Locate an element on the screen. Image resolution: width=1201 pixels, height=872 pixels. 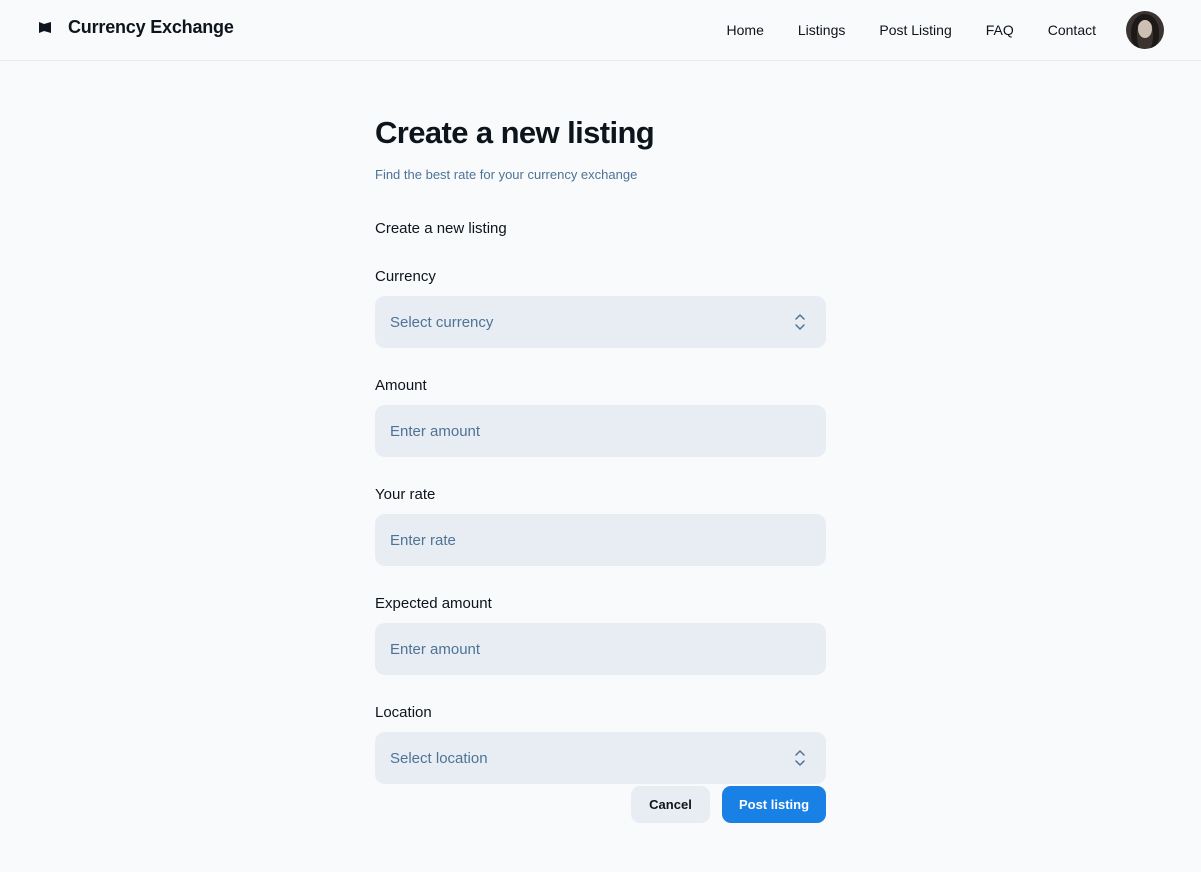
post-listing-button: Post listing is located at coordinates (774, 804).